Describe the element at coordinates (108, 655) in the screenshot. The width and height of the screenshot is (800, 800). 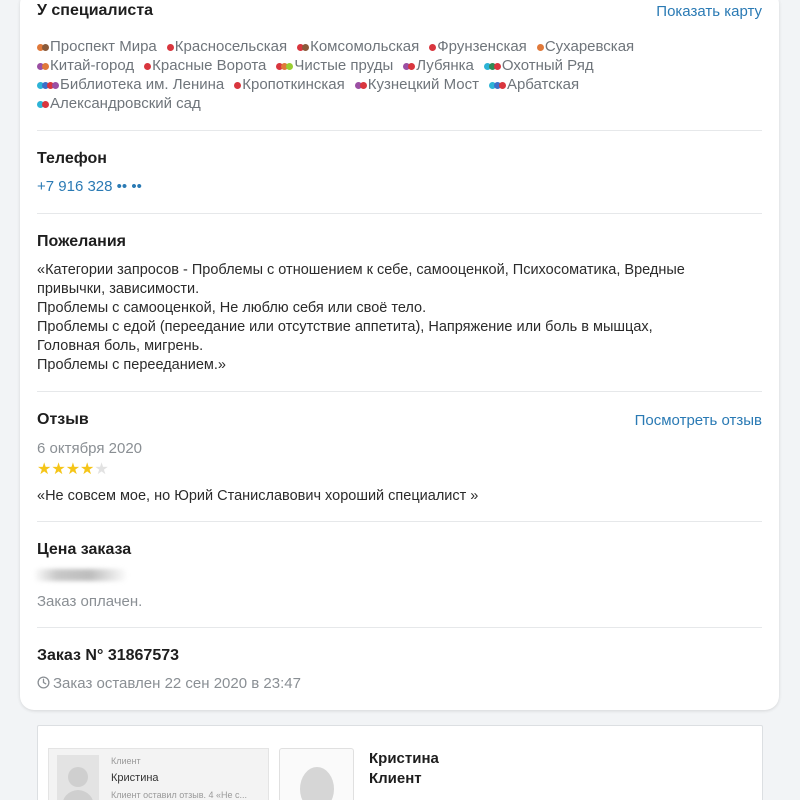
I see `order-number: Заказ N° 31867573` at that location.